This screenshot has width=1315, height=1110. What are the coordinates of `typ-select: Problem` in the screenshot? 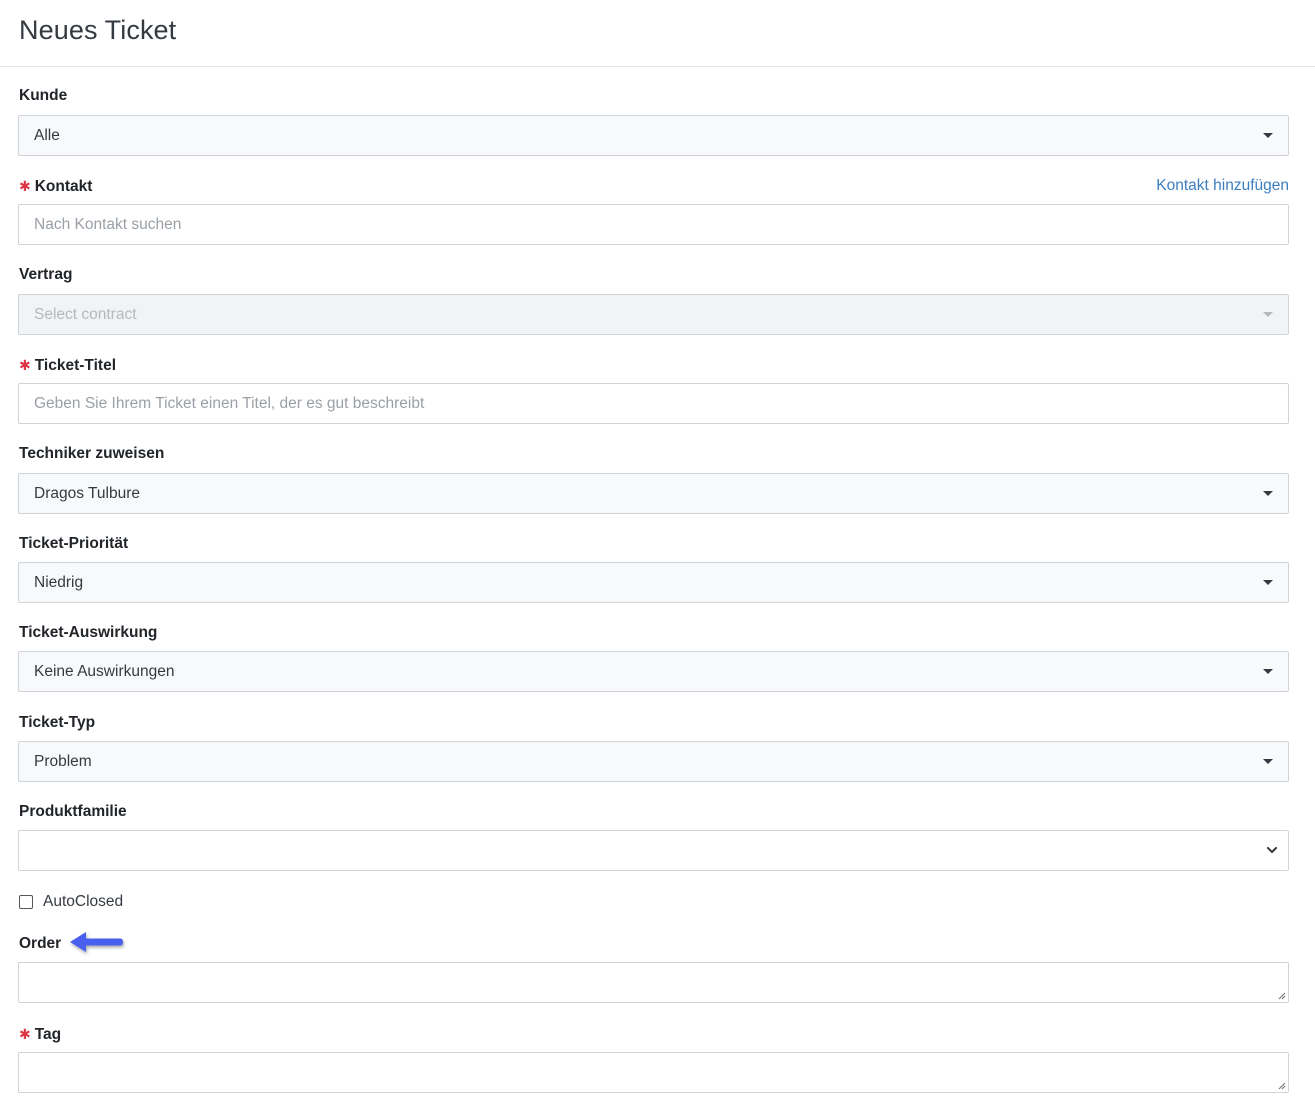 It's located at (653, 761).